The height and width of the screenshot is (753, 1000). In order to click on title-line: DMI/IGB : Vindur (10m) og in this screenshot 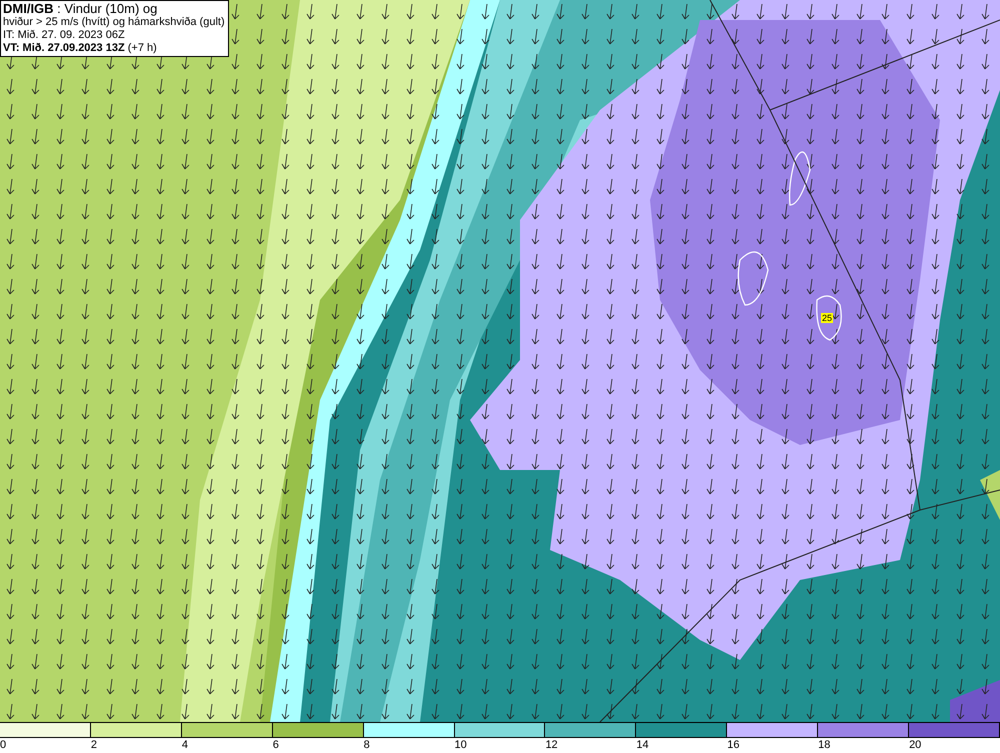, I will do `click(80, 9)`.